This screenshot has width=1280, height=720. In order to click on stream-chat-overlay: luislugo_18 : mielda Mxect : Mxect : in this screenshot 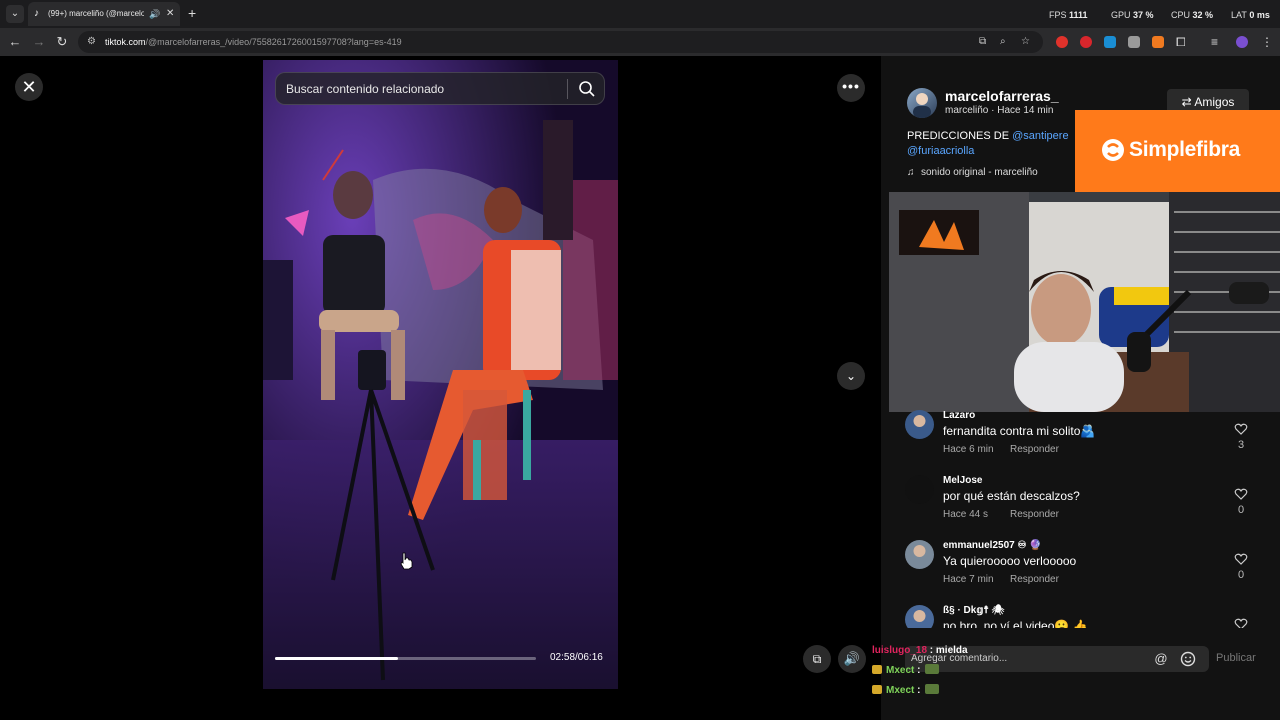, I will do `click(972, 682)`.